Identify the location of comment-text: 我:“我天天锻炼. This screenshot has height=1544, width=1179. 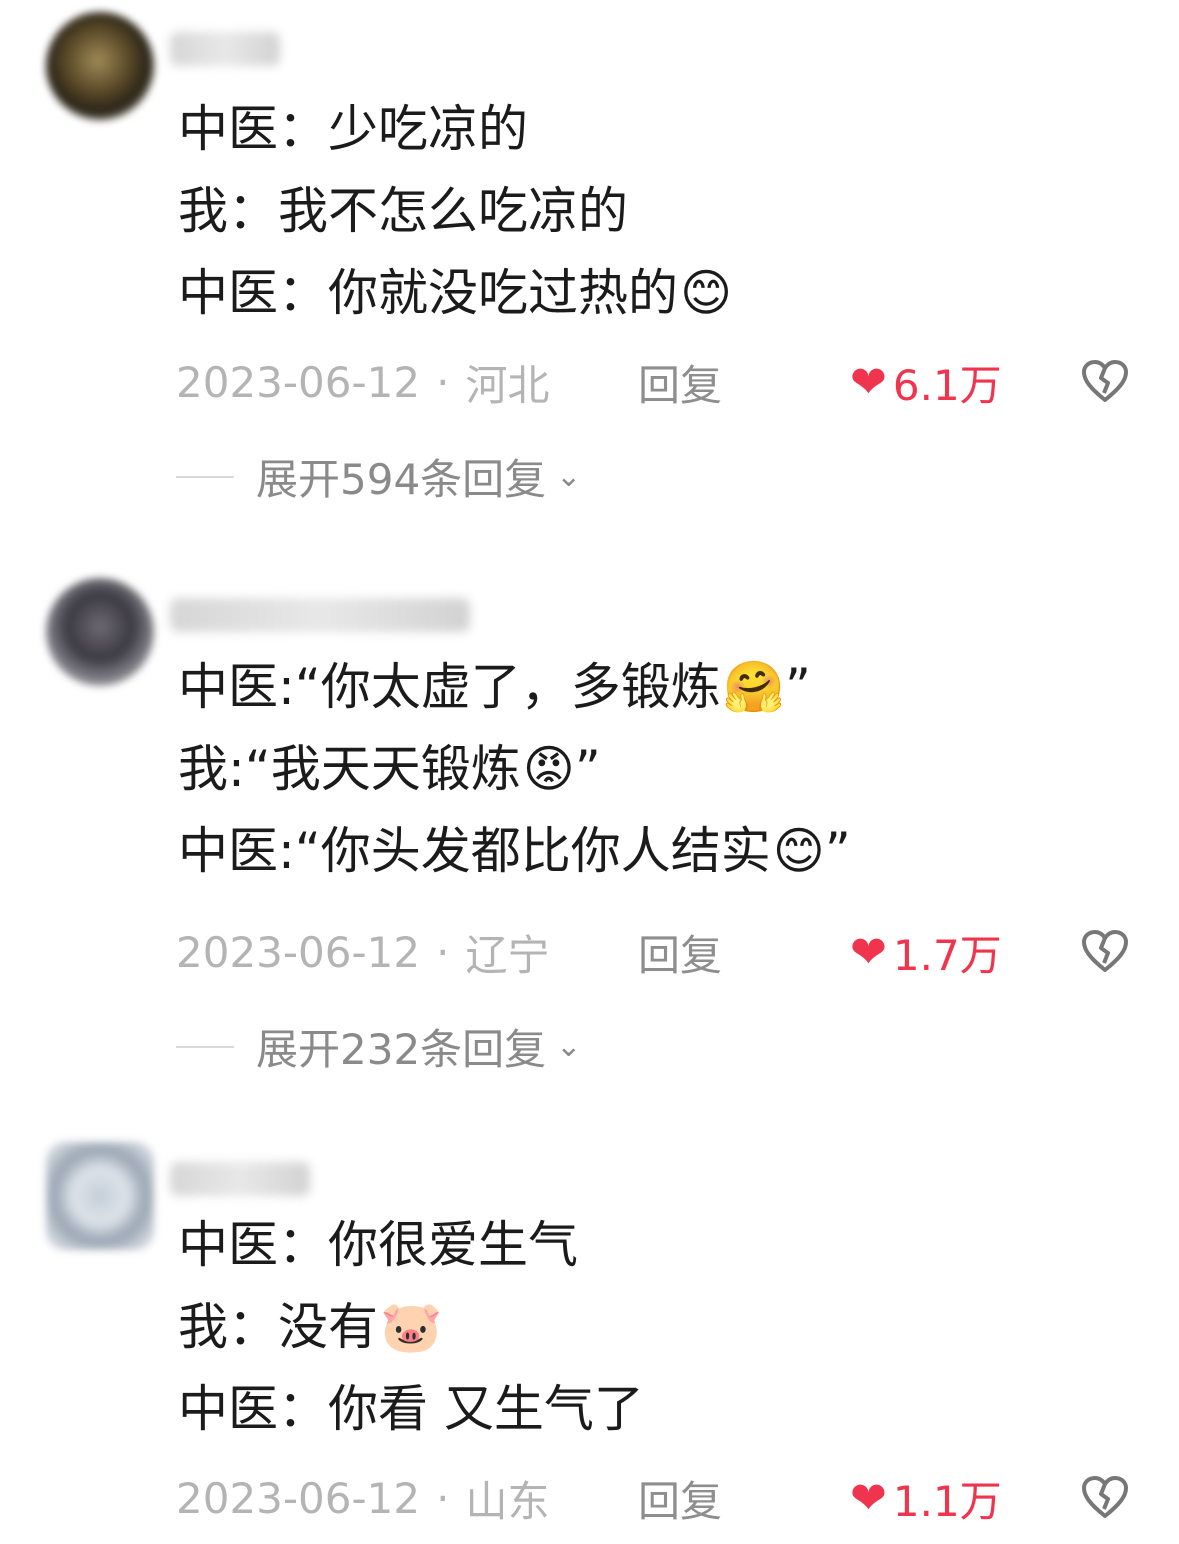
(349, 769).